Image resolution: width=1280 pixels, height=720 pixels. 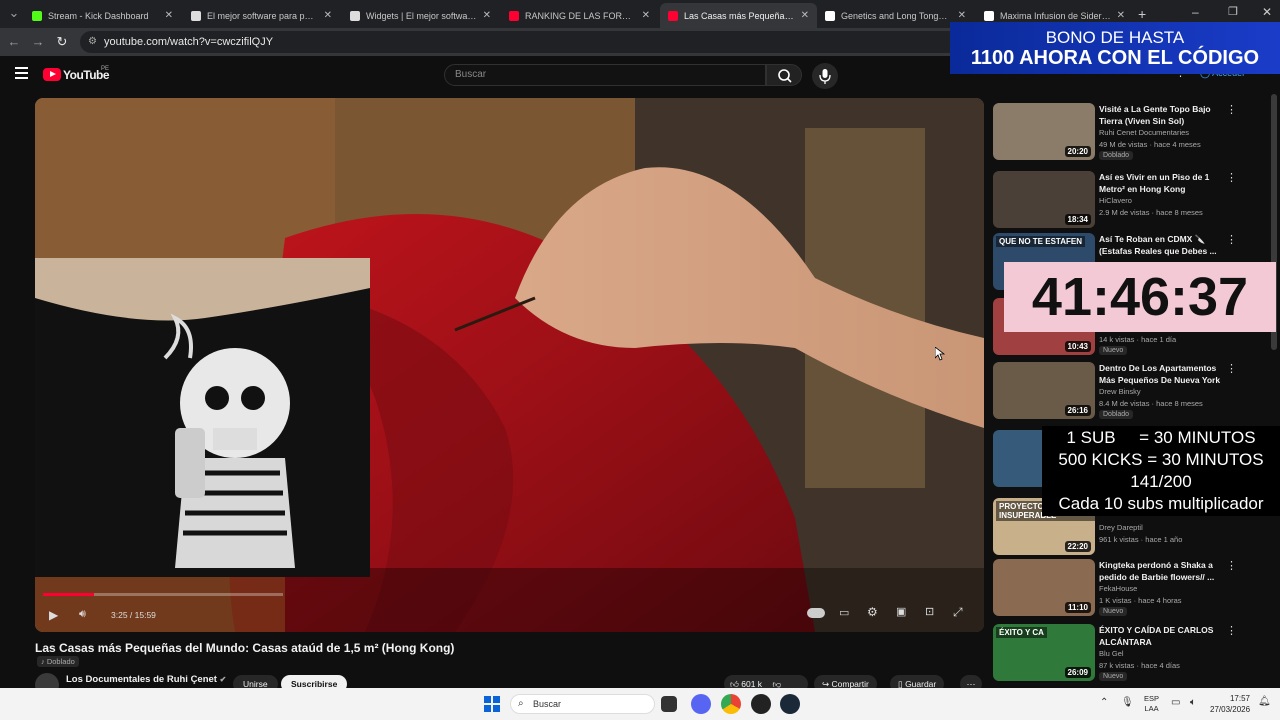 I want to click on mouse-cursor-icon, so click(x=940, y=354).